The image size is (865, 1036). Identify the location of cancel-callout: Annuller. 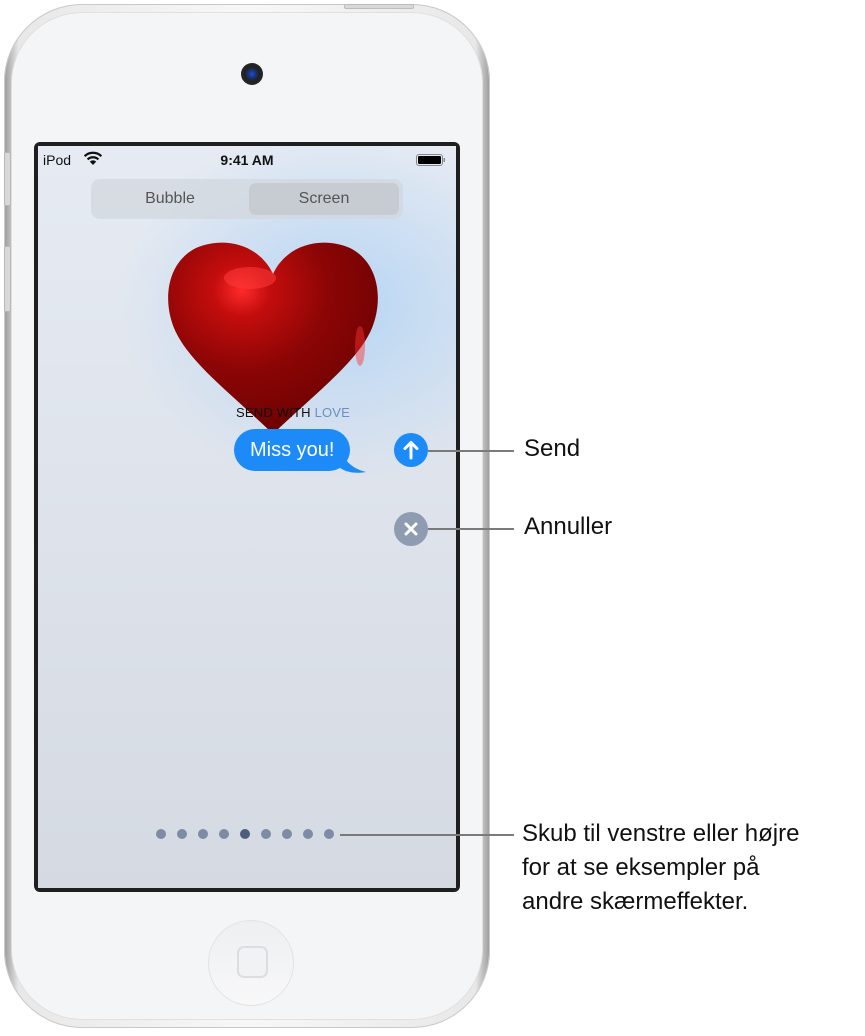
(568, 526).